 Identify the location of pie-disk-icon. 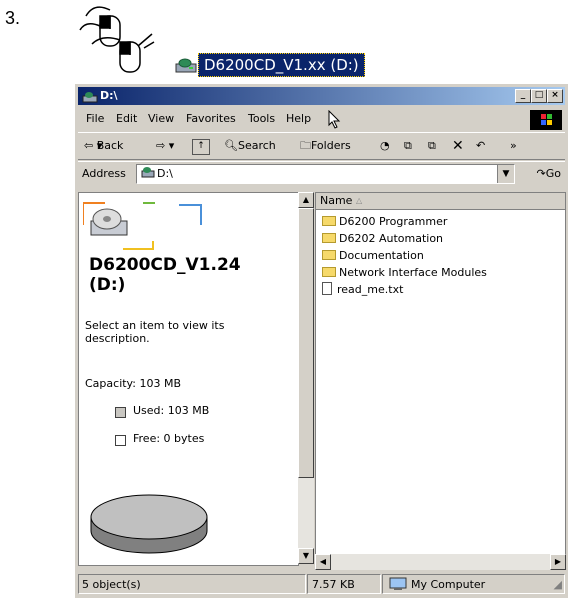
(149, 524).